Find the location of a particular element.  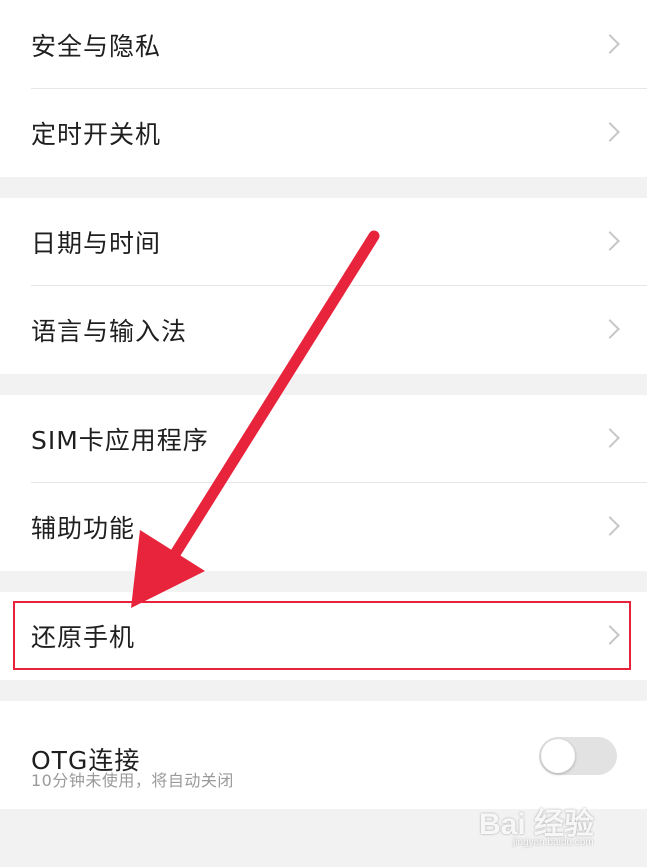

settings-group-5: OTG连接 10分钟未使用，将自动关闭 is located at coordinates (323, 755).